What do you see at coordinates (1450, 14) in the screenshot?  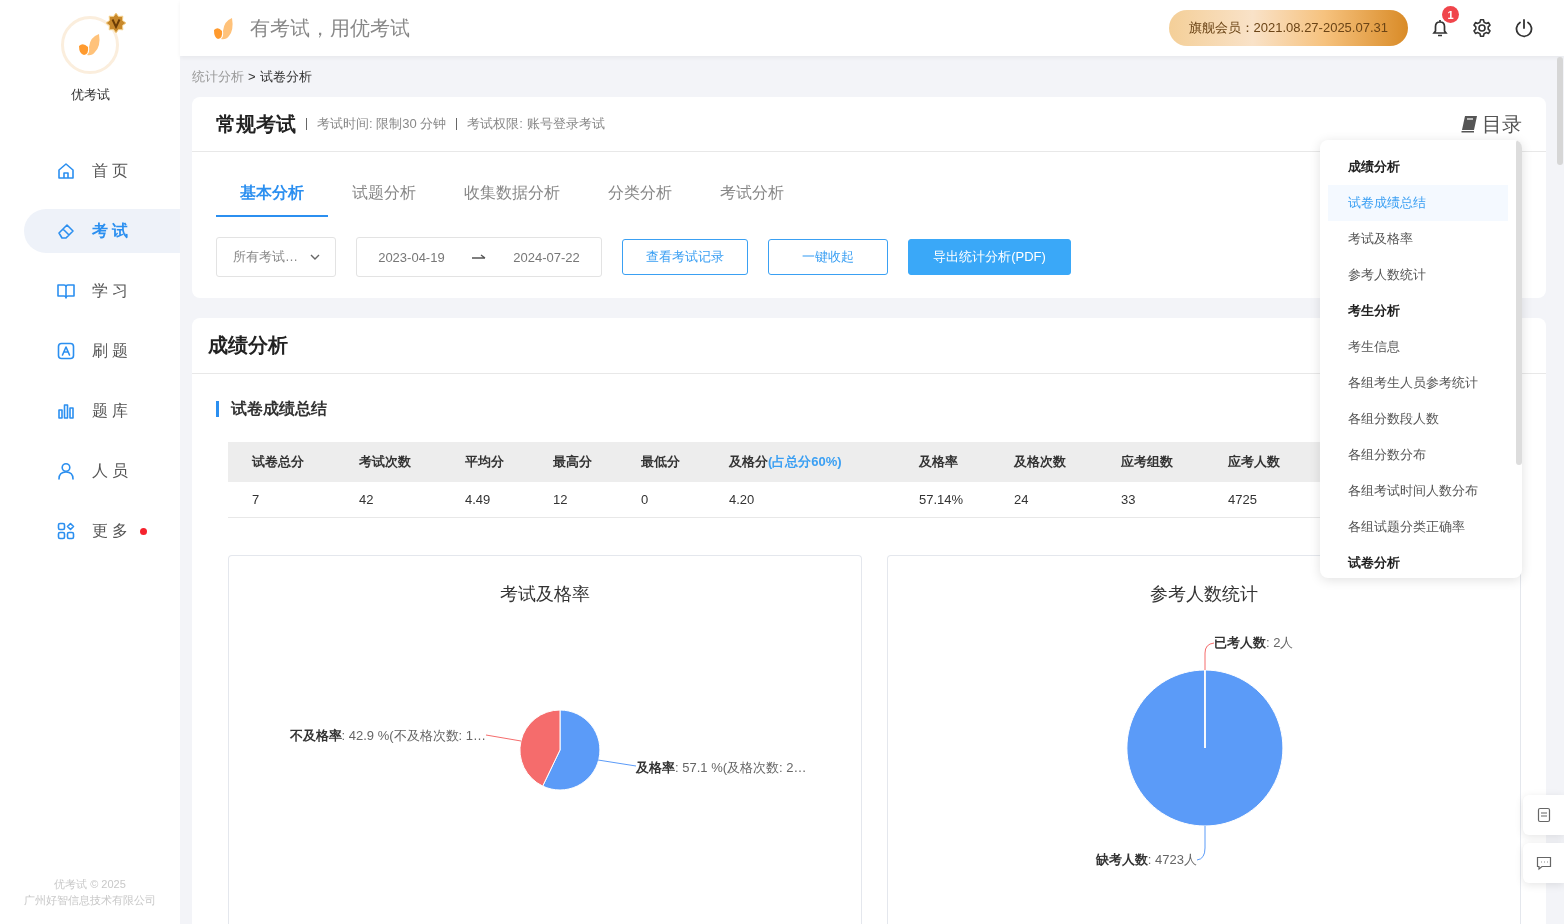 I see `notification-badge: 1` at bounding box center [1450, 14].